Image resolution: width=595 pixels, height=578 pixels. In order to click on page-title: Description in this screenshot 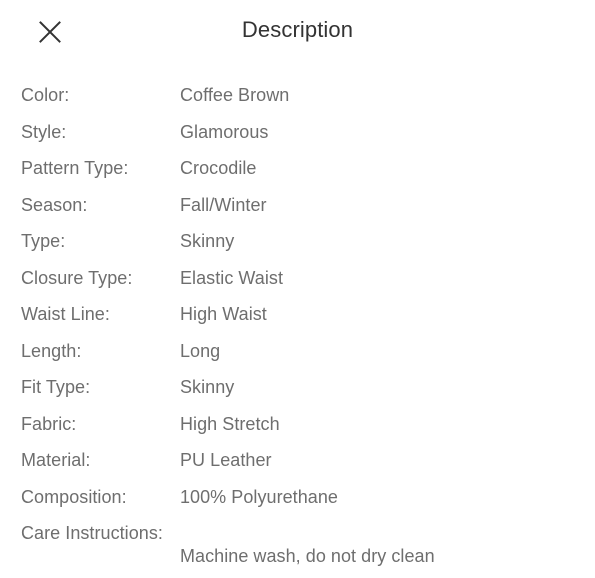, I will do `click(297, 29)`.